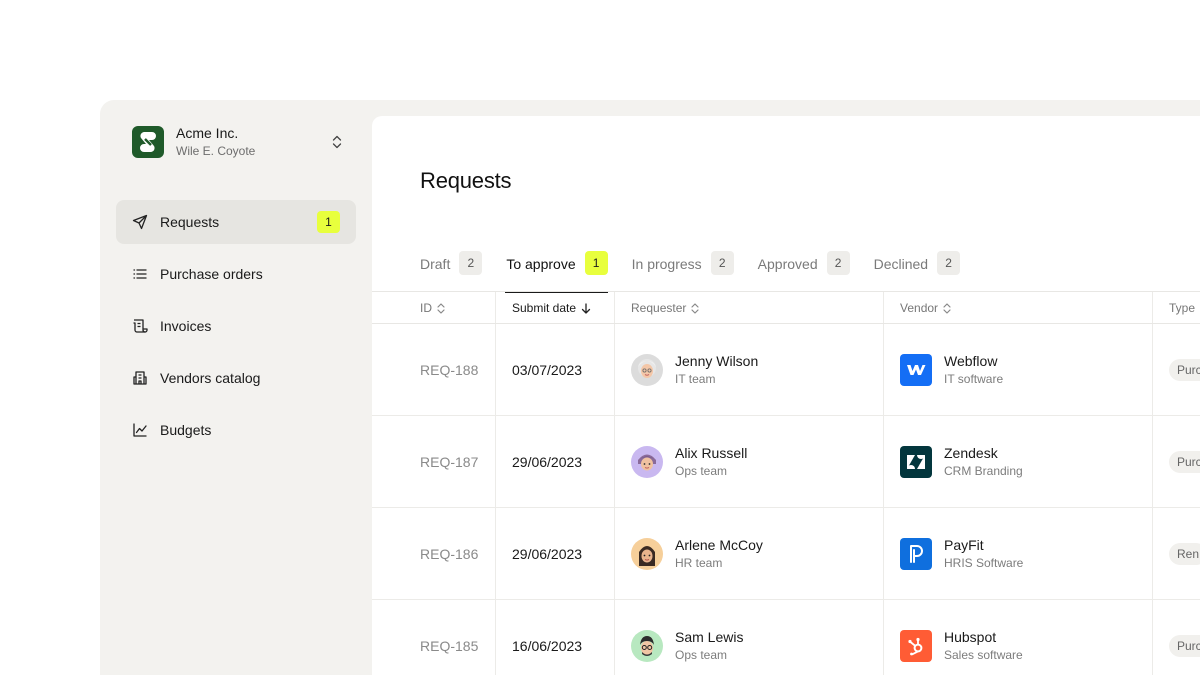  What do you see at coordinates (210, 378) in the screenshot?
I see `sidebar-item-label: Vendors catalog` at bounding box center [210, 378].